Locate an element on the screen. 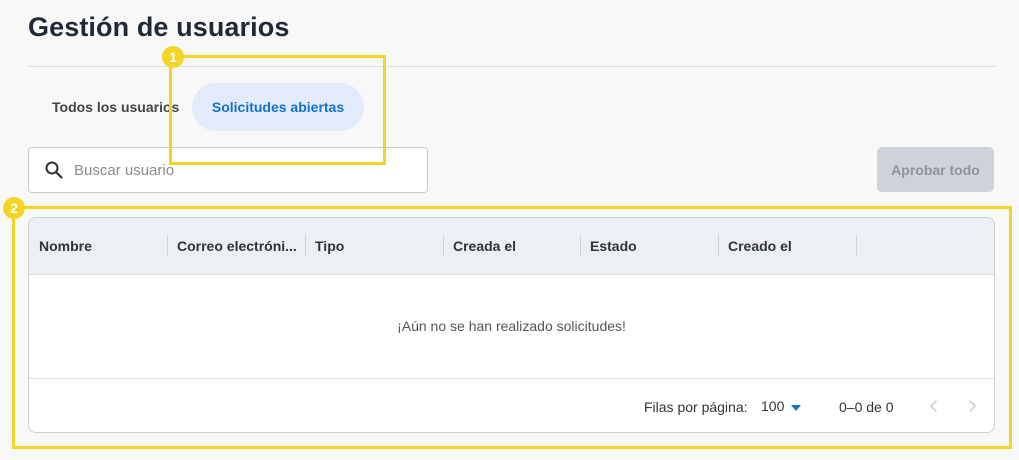 The width and height of the screenshot is (1019, 460). page-title: Gestión de usuarios is located at coordinates (159, 27).